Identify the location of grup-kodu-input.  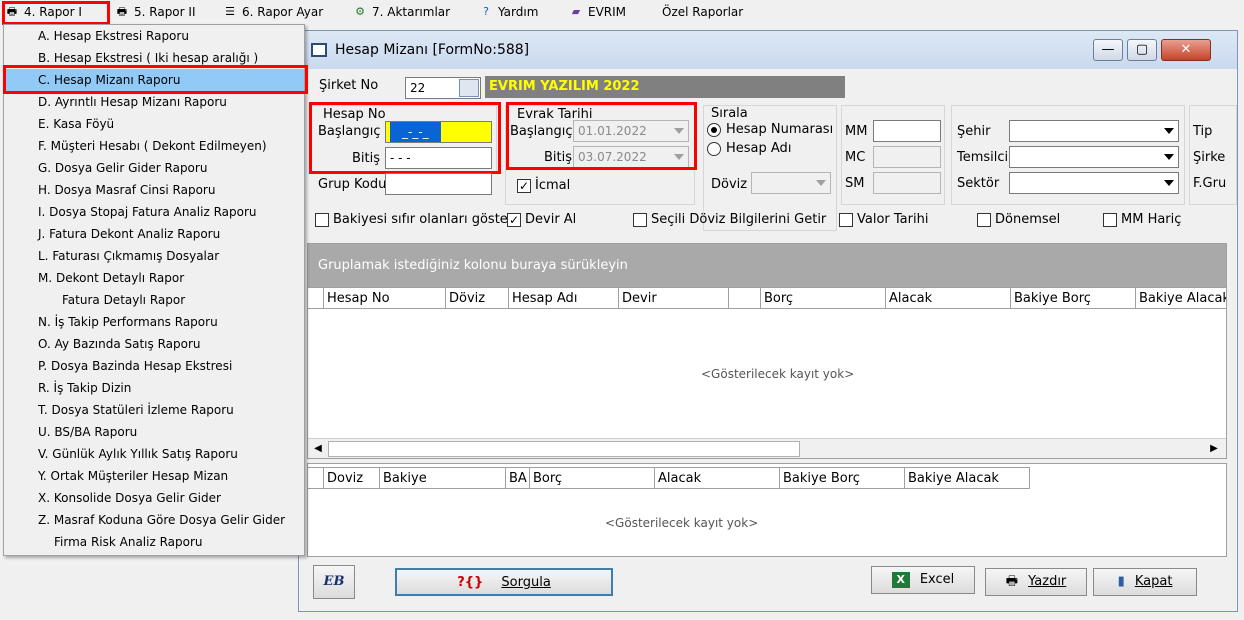
(438, 184).